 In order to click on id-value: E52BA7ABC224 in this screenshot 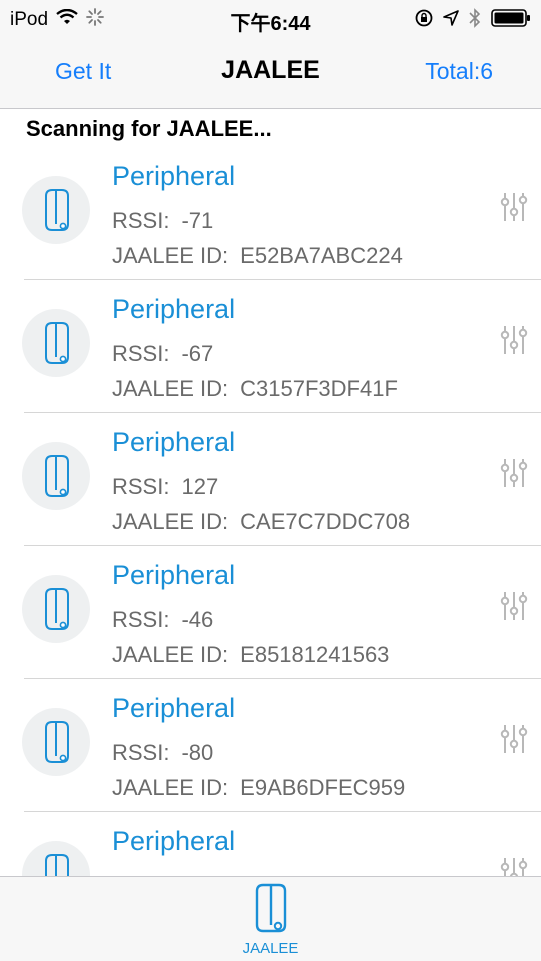, I will do `click(321, 255)`.